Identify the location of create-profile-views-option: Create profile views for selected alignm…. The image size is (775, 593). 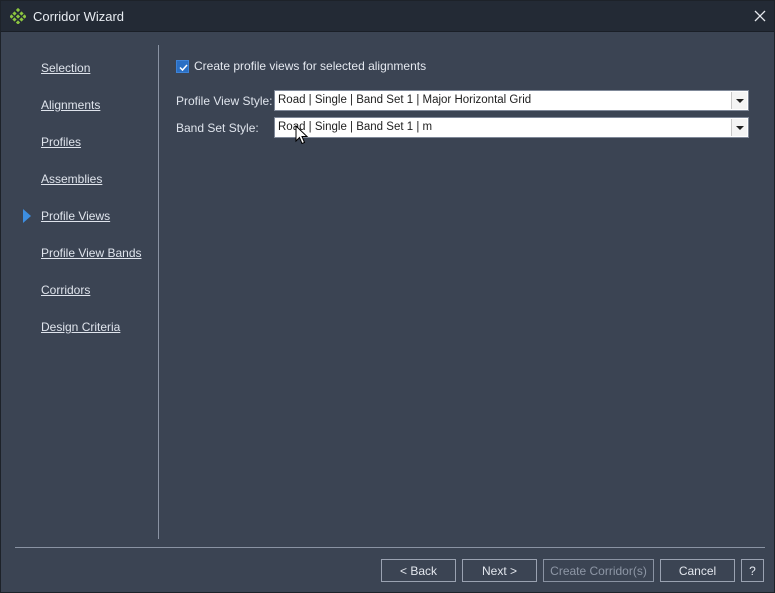
(301, 66).